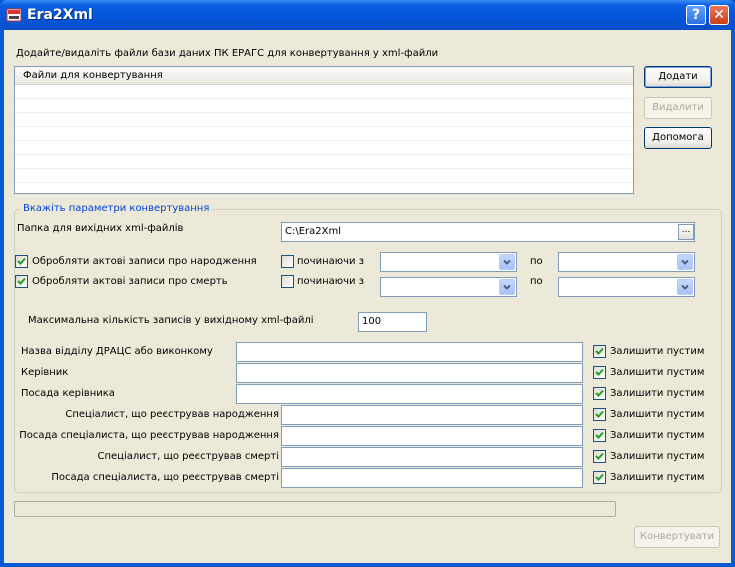 This screenshot has height=567, width=735. I want to click on close-icon: ✕, so click(719, 15).